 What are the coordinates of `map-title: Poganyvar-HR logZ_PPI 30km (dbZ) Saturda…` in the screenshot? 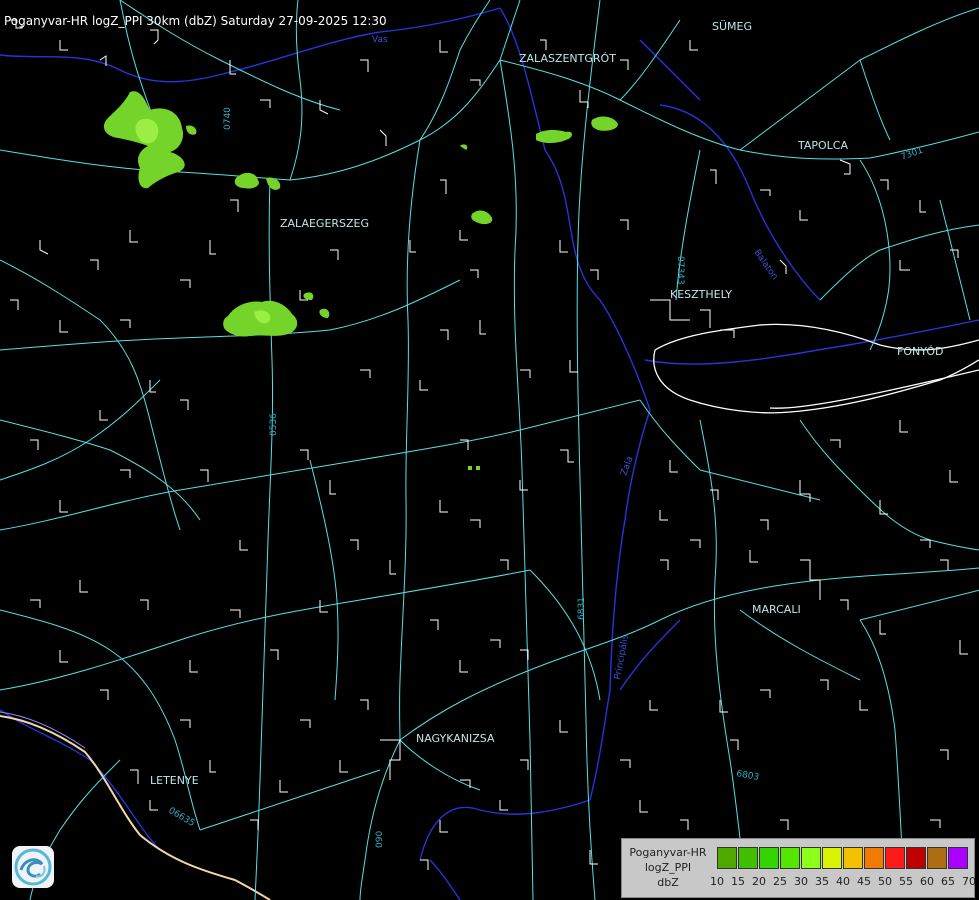 It's located at (195, 21).